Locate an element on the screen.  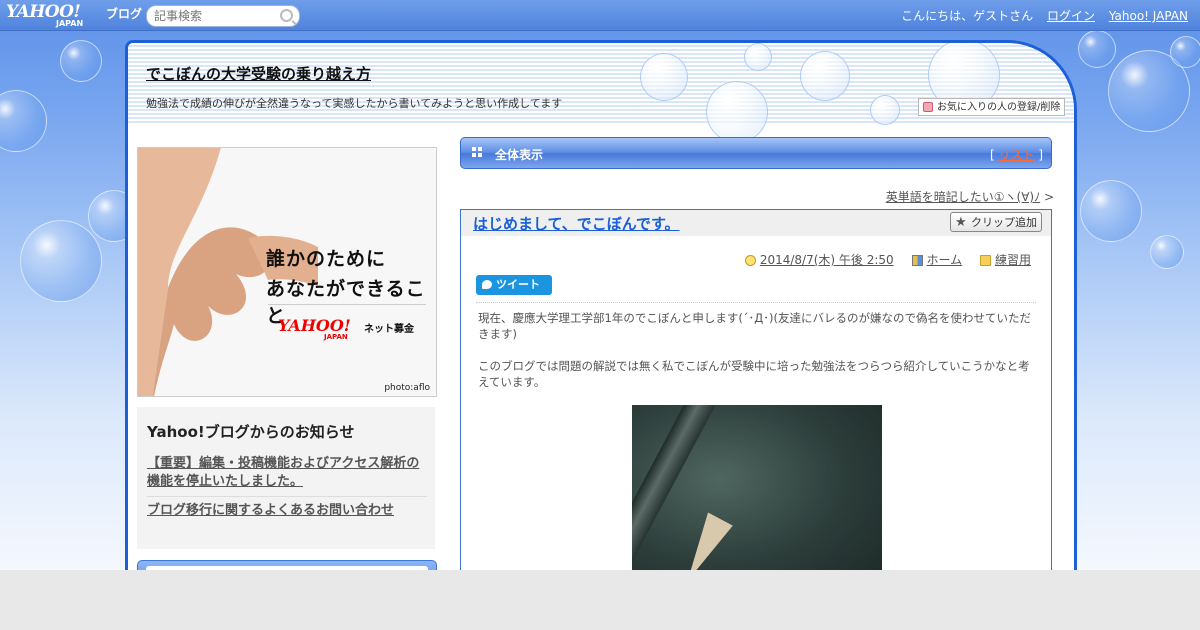
favorite-register-button: お気に入りの人の登録/削除 is located at coordinates (991, 107).